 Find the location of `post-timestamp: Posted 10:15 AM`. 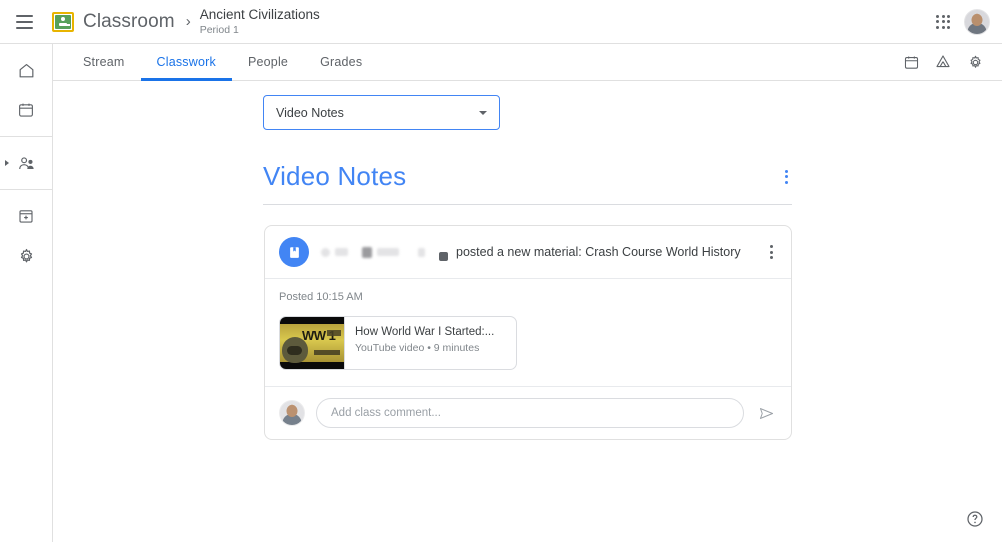

post-timestamp: Posted 10:15 AM is located at coordinates (321, 297).